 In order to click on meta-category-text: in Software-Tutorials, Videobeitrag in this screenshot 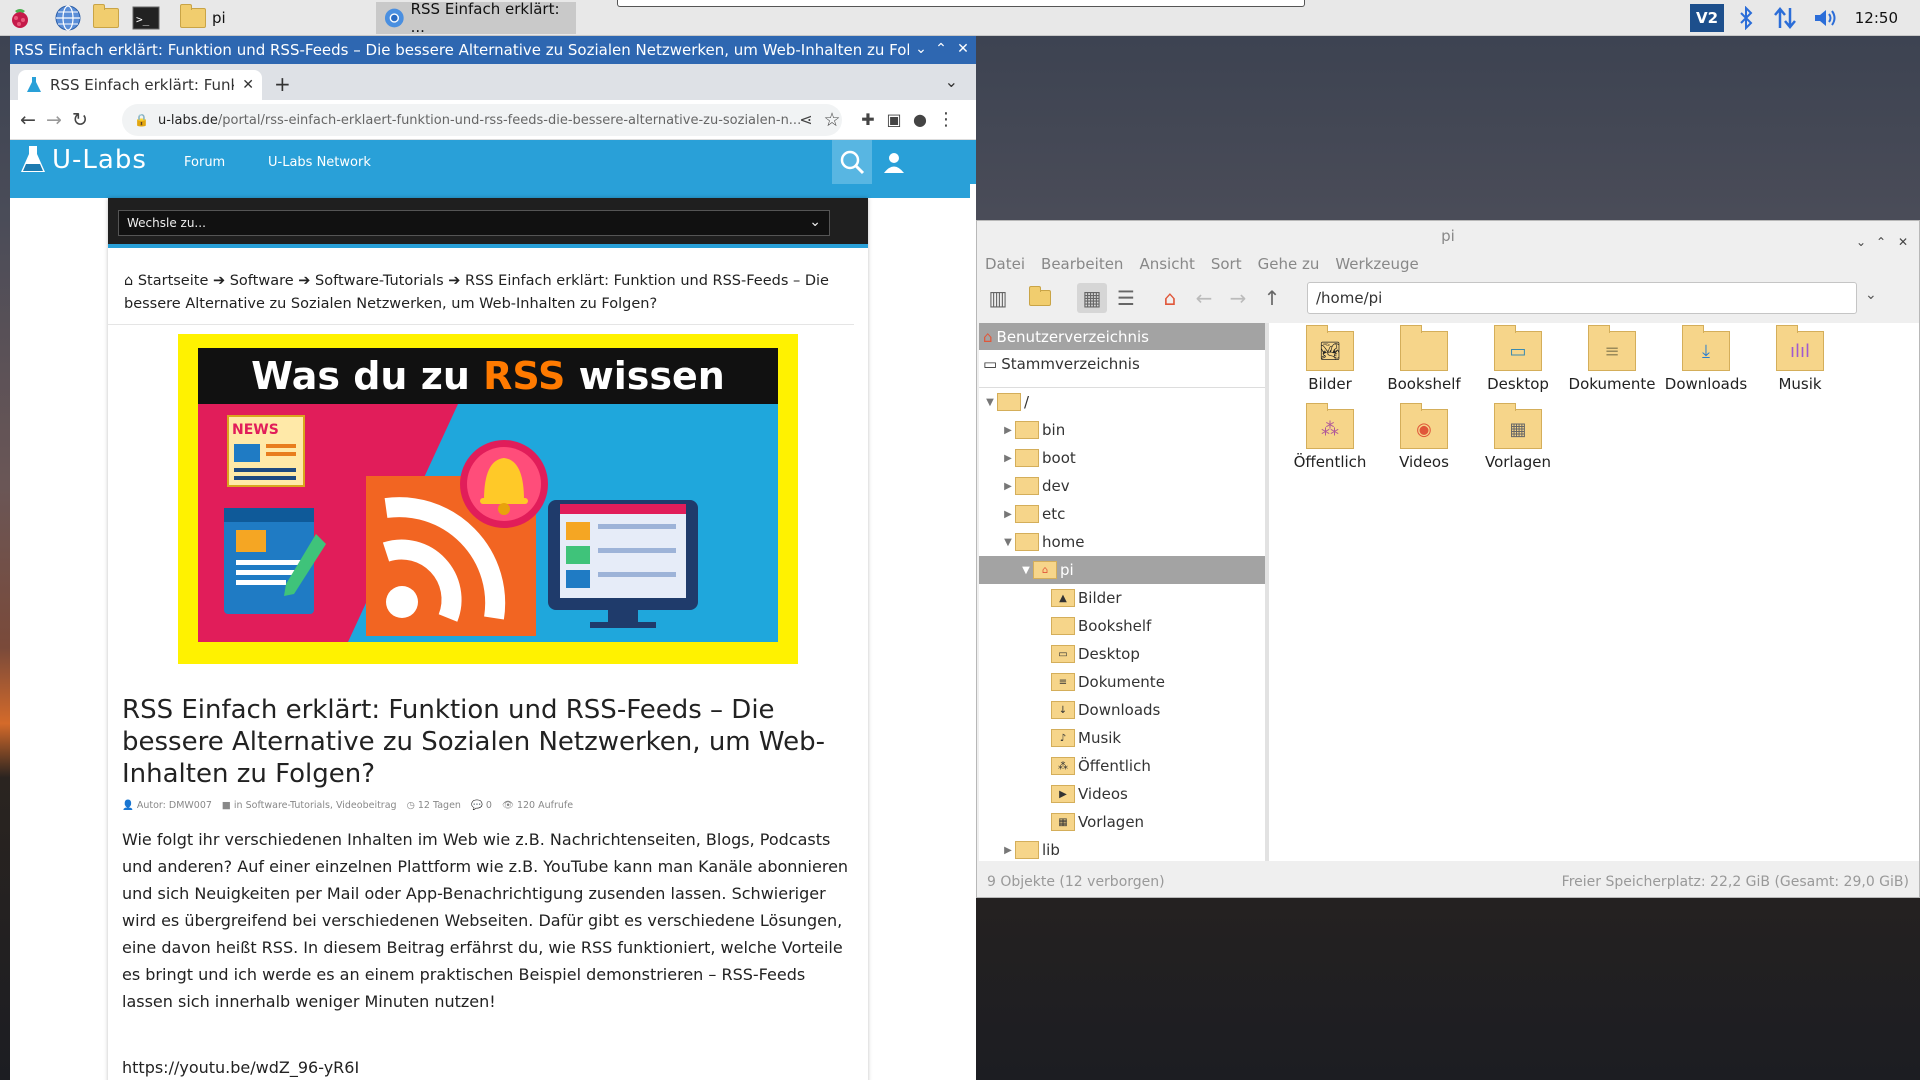, I will do `click(315, 805)`.